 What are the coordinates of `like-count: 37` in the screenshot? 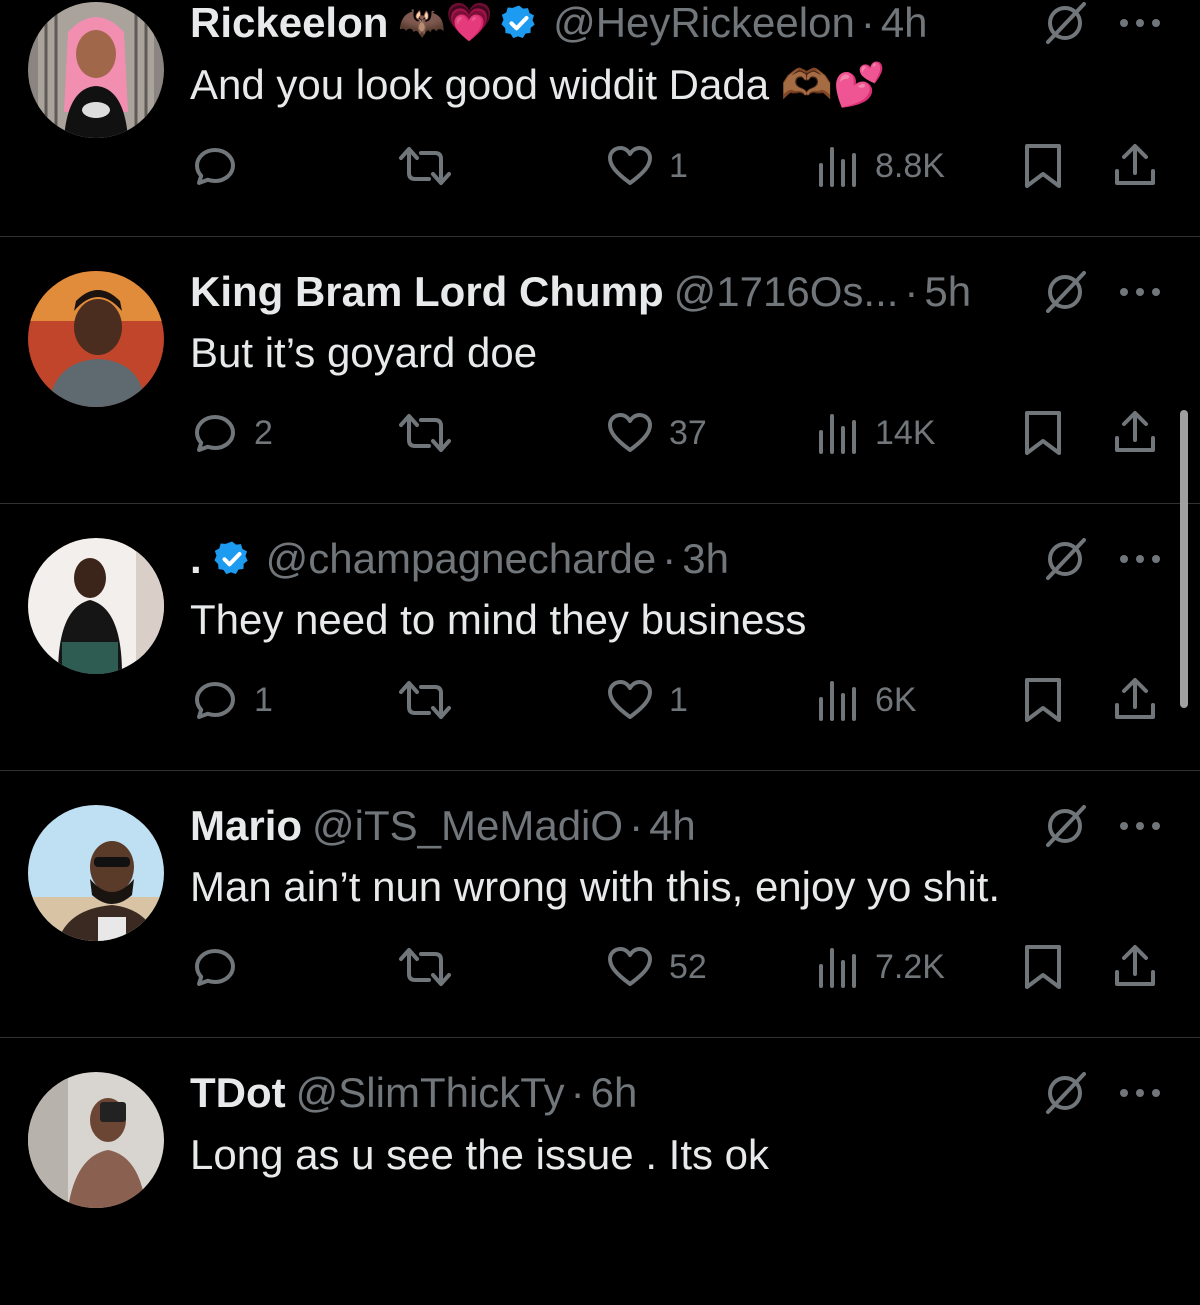 It's located at (688, 432).